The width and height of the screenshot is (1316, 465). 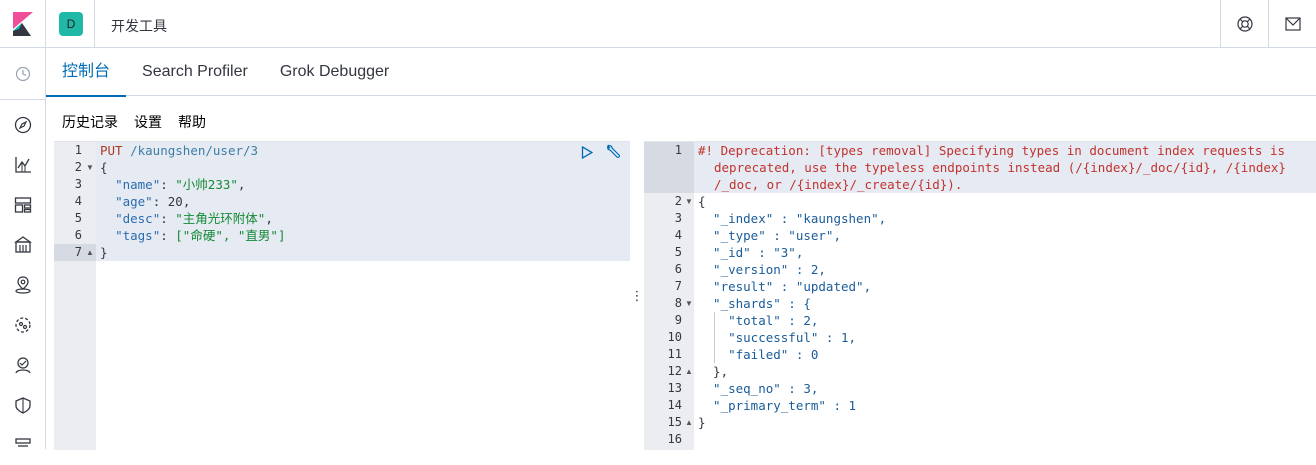 I want to click on line-number: 9, so click(x=678, y=320).